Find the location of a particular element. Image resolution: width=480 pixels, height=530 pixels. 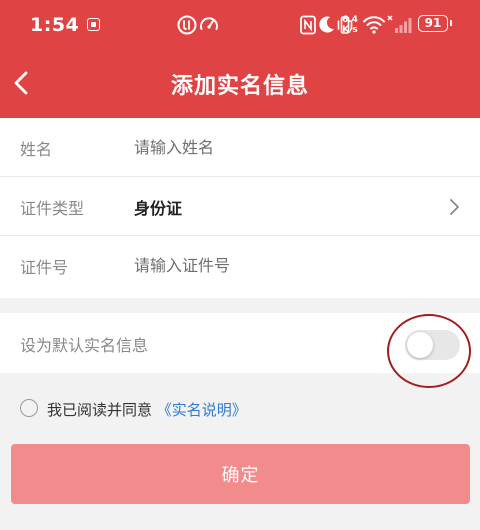

status-right: 6.4 K/s 91 is located at coordinates (385, 26).